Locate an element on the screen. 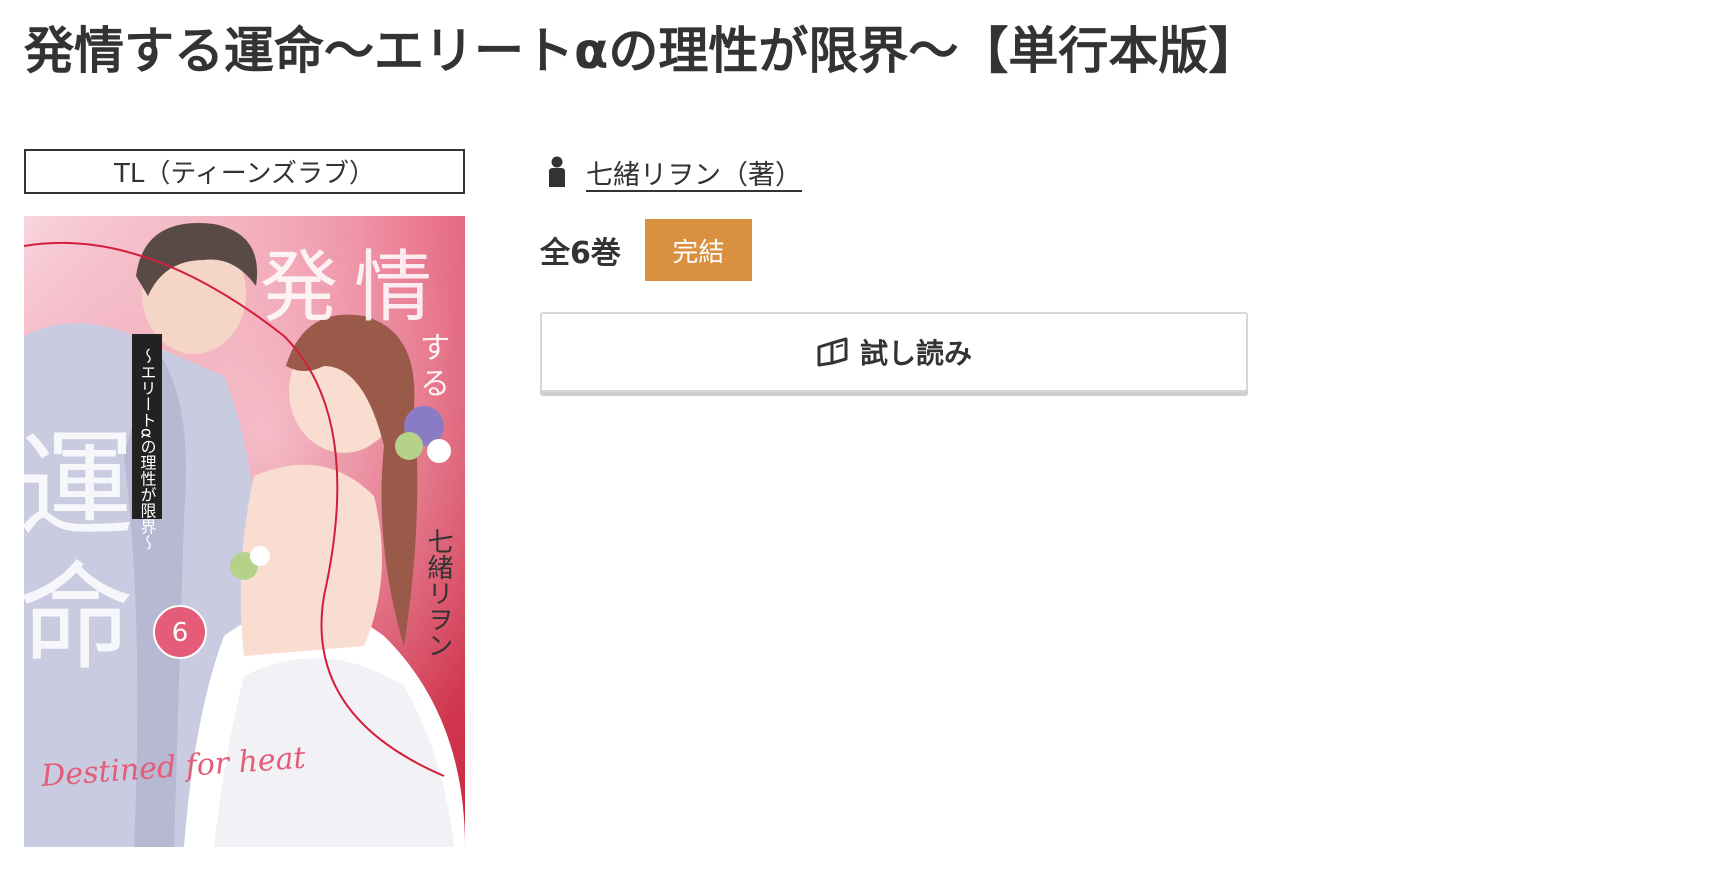 This screenshot has height=878, width=1722. cover-title-char: 情 is located at coordinates (393, 288).